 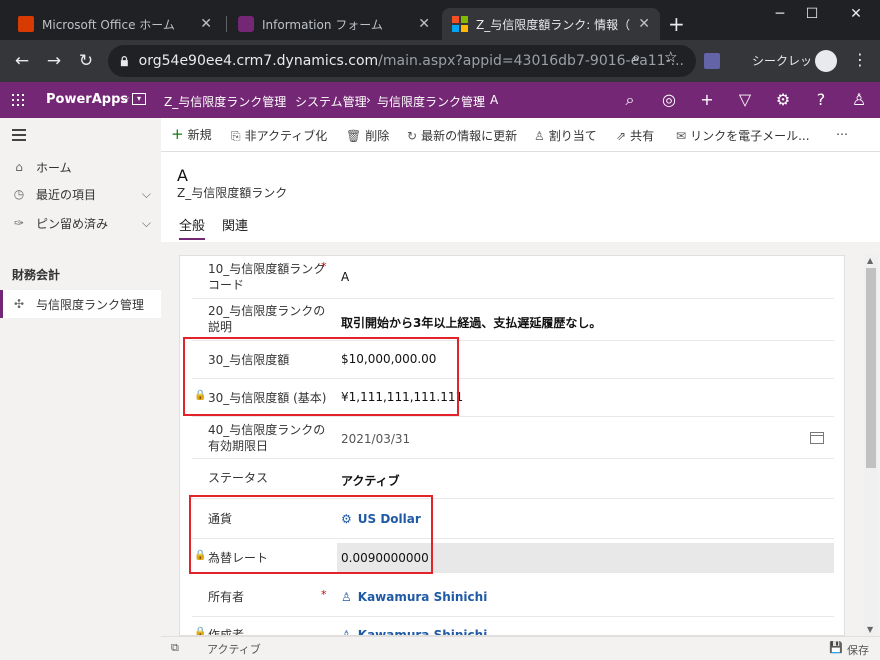 I want to click on reload-icon: ↻, so click(x=86, y=61).